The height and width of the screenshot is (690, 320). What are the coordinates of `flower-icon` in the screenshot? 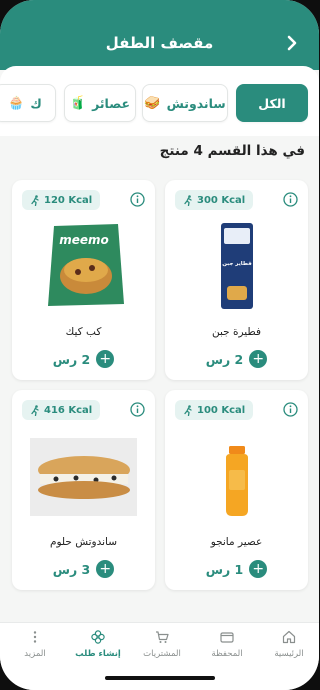 It's located at (98, 637).